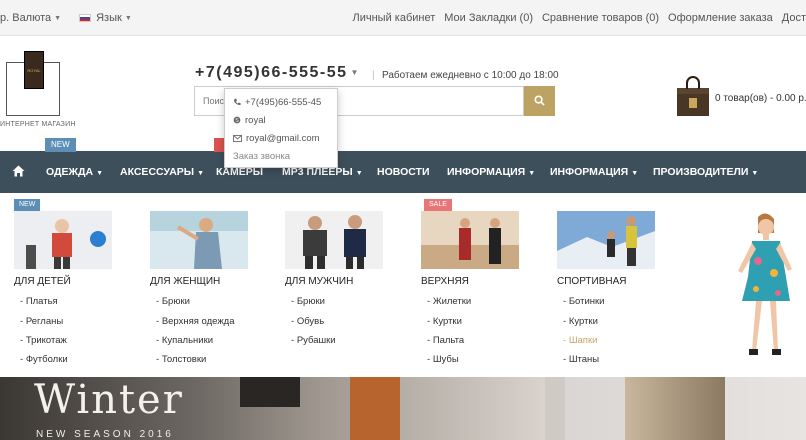 The image size is (806, 440). I want to click on menu-item-label: Толстовки, so click(184, 359).